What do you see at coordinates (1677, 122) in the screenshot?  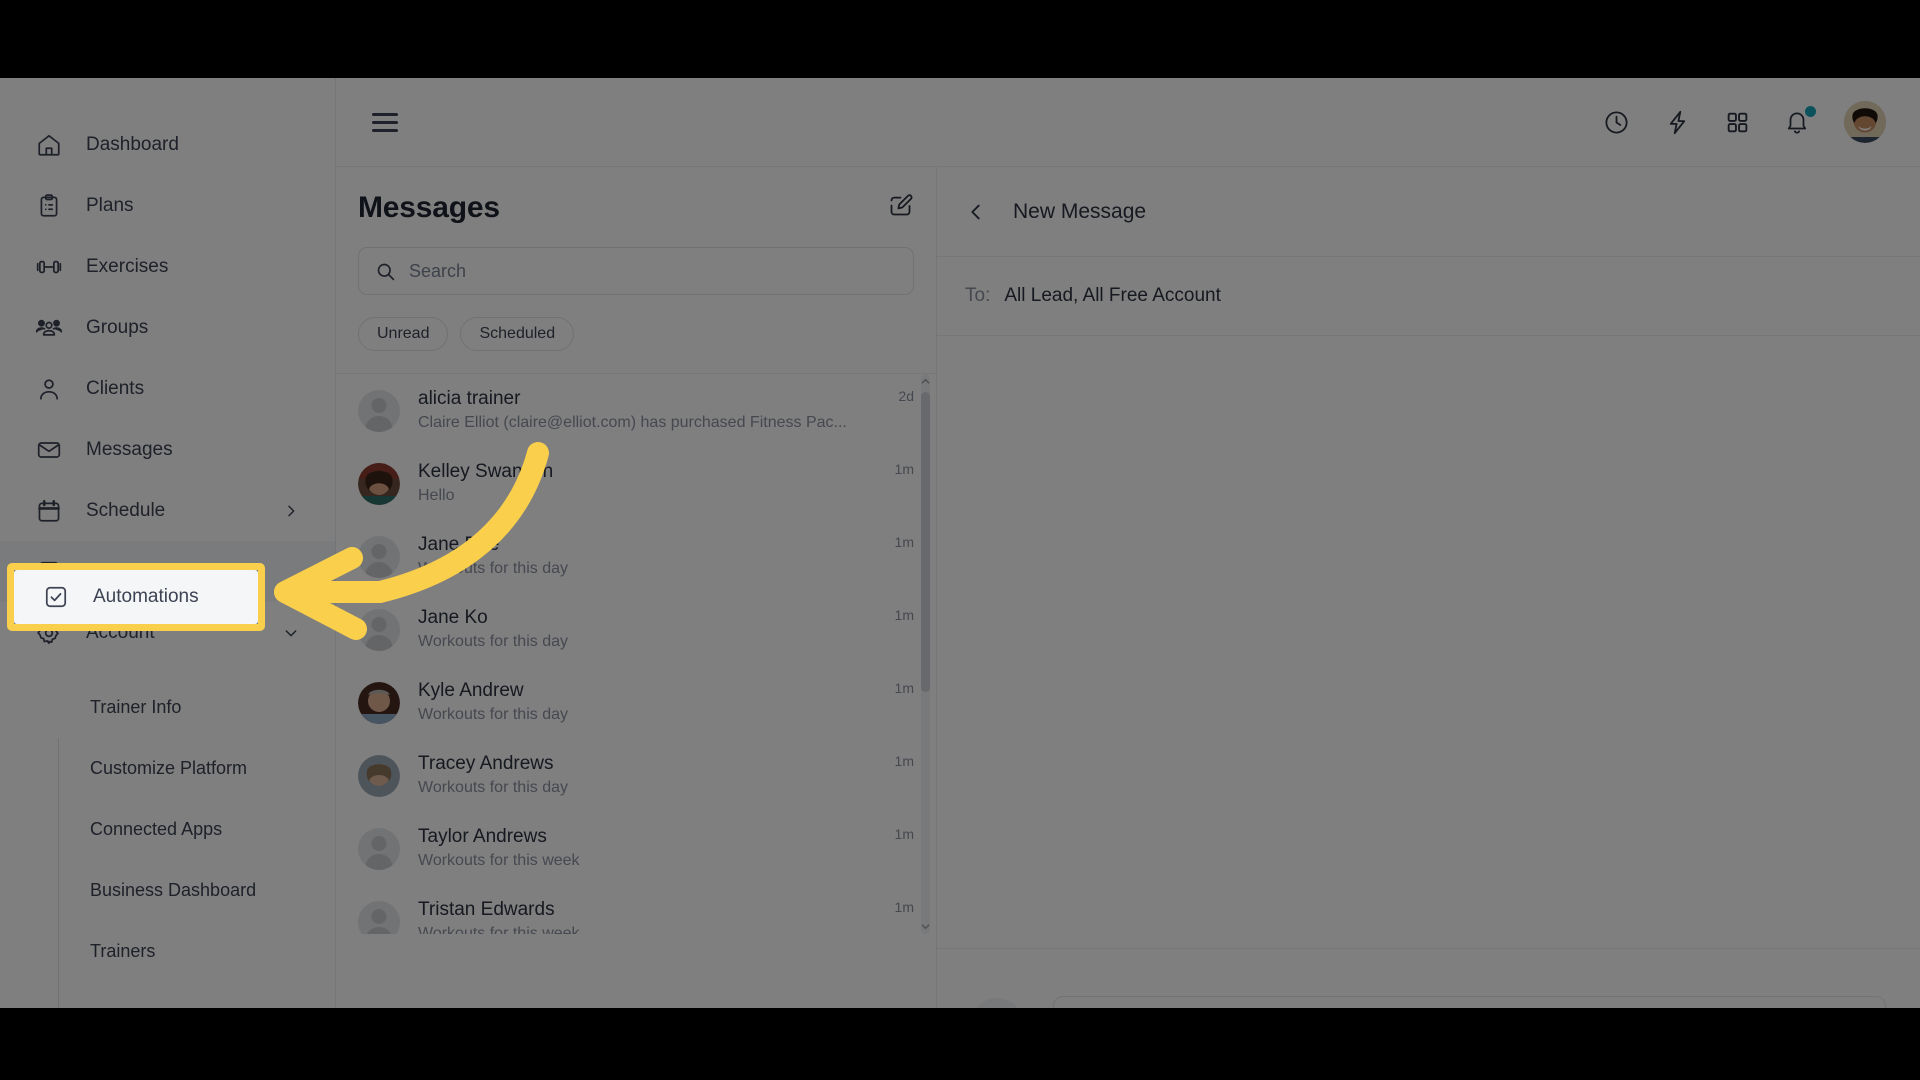 I see `lightning-bolt-icon` at bounding box center [1677, 122].